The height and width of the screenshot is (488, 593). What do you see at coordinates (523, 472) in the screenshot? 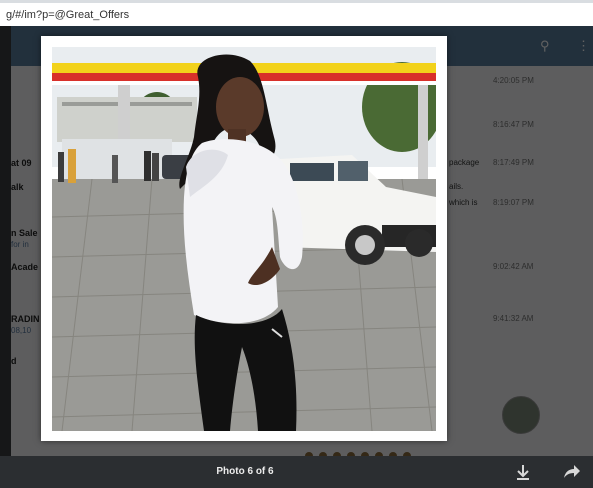
I see `download-icon` at bounding box center [523, 472].